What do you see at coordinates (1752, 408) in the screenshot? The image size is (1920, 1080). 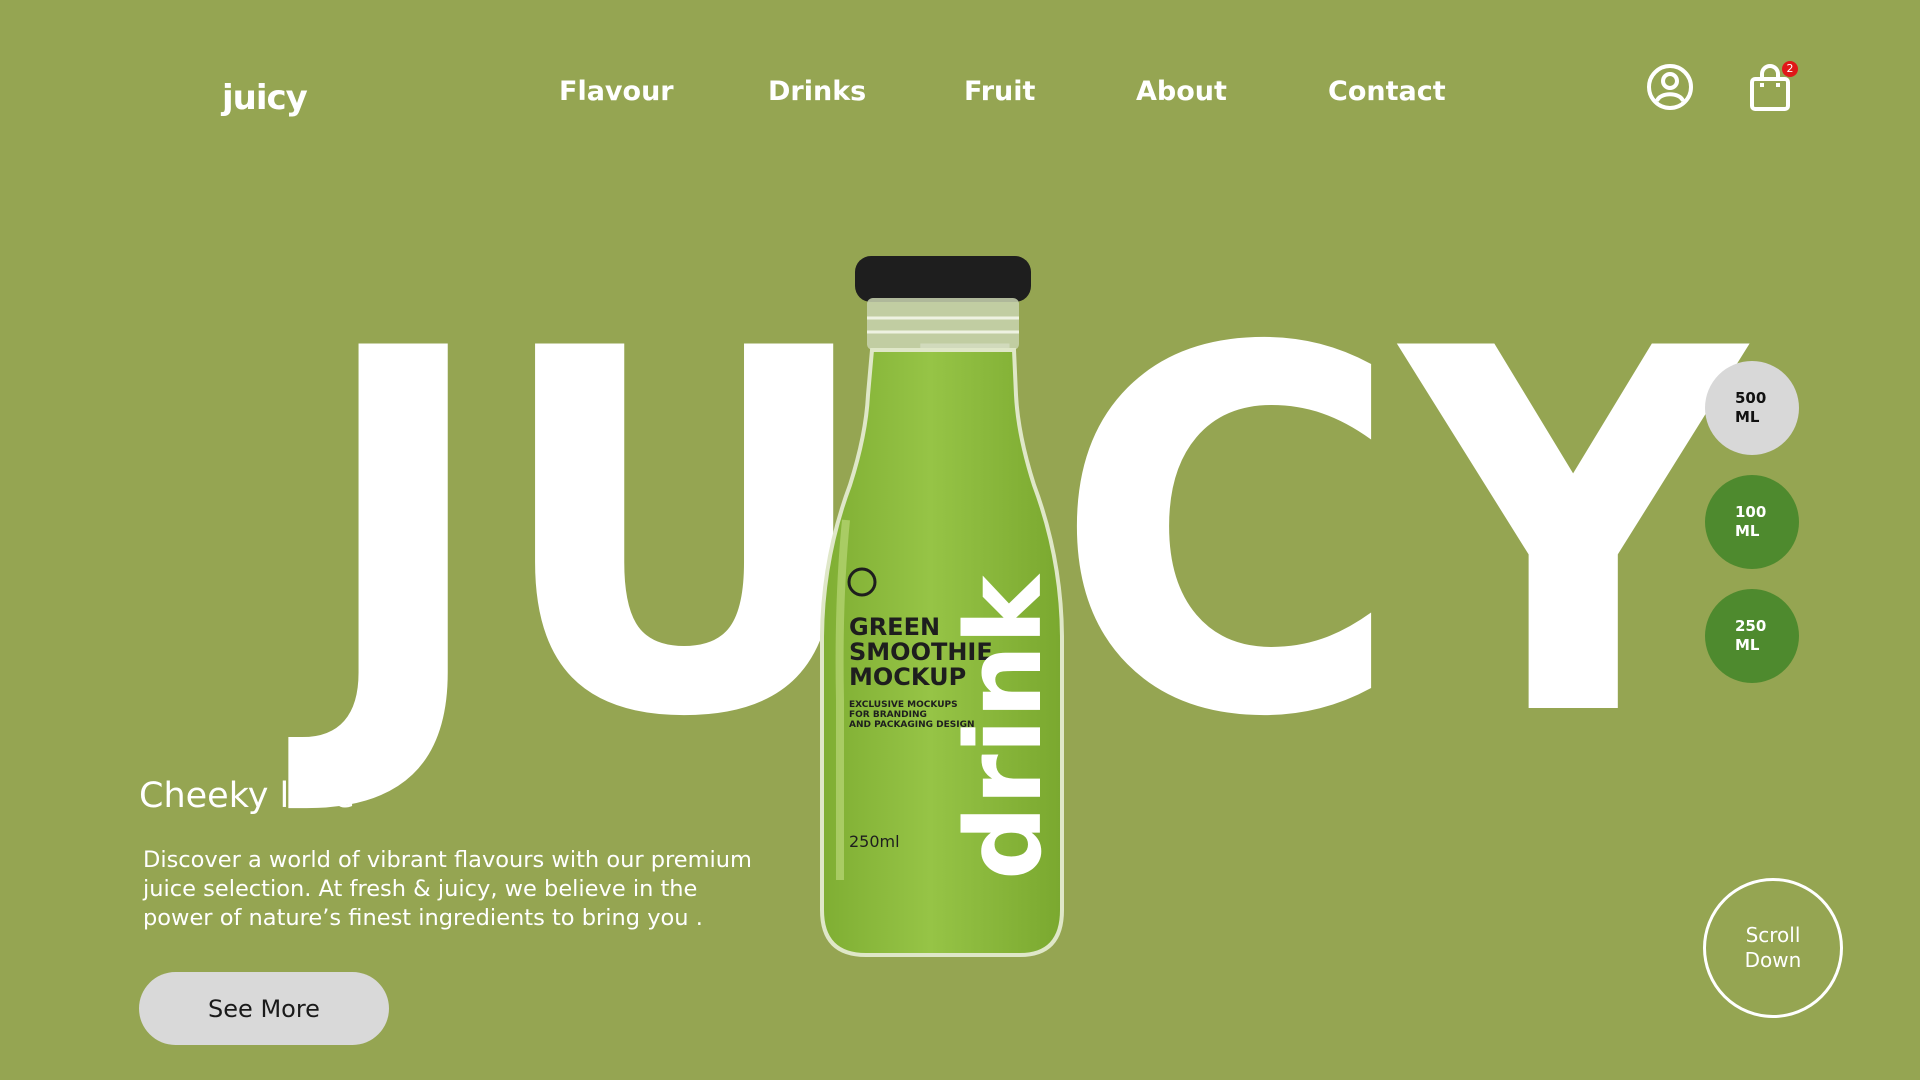 I see `size-option-500ml: 500 ML` at bounding box center [1752, 408].